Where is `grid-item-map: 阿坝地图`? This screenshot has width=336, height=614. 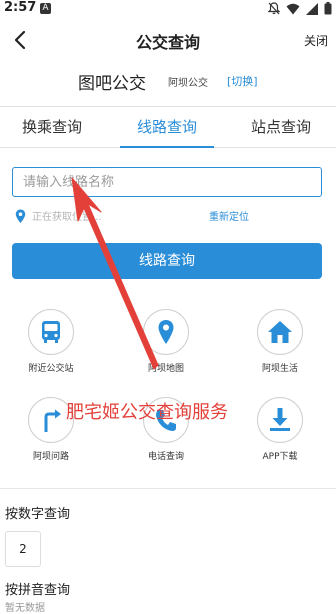 grid-item-map: 阿坝地图 is located at coordinates (166, 341).